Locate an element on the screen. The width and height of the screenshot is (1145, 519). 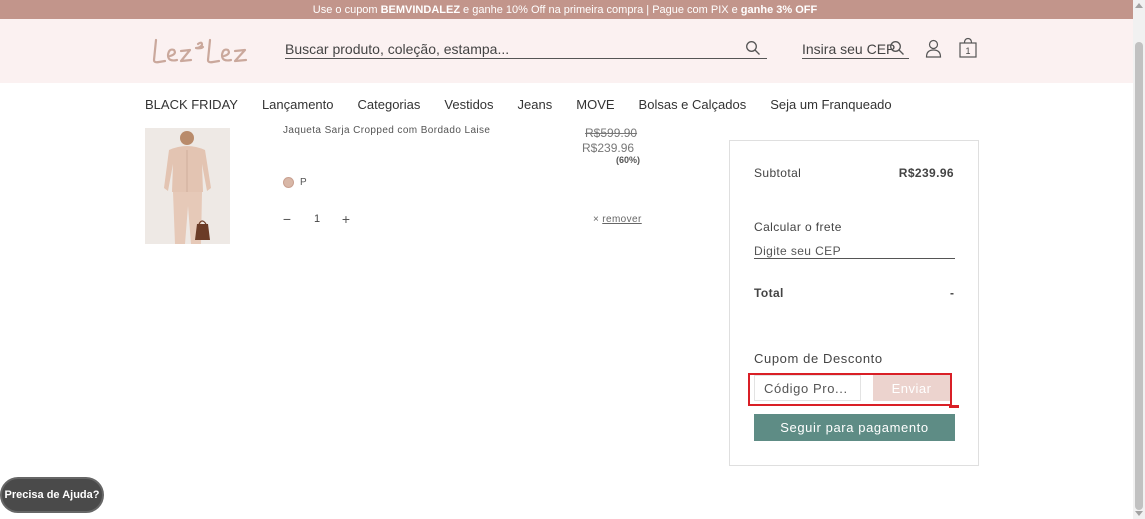
nav-item-move: MOVE is located at coordinates (595, 106).